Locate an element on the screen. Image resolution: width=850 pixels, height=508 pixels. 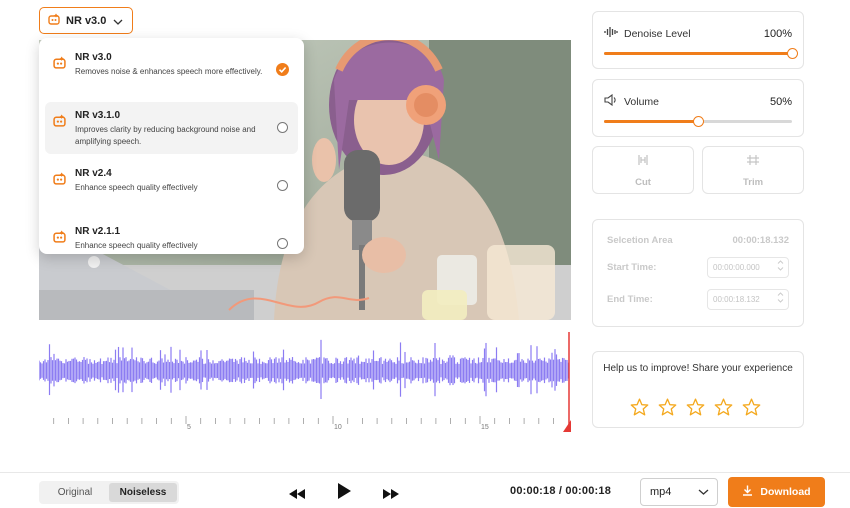
volume-slider is located at coordinates (698, 121).